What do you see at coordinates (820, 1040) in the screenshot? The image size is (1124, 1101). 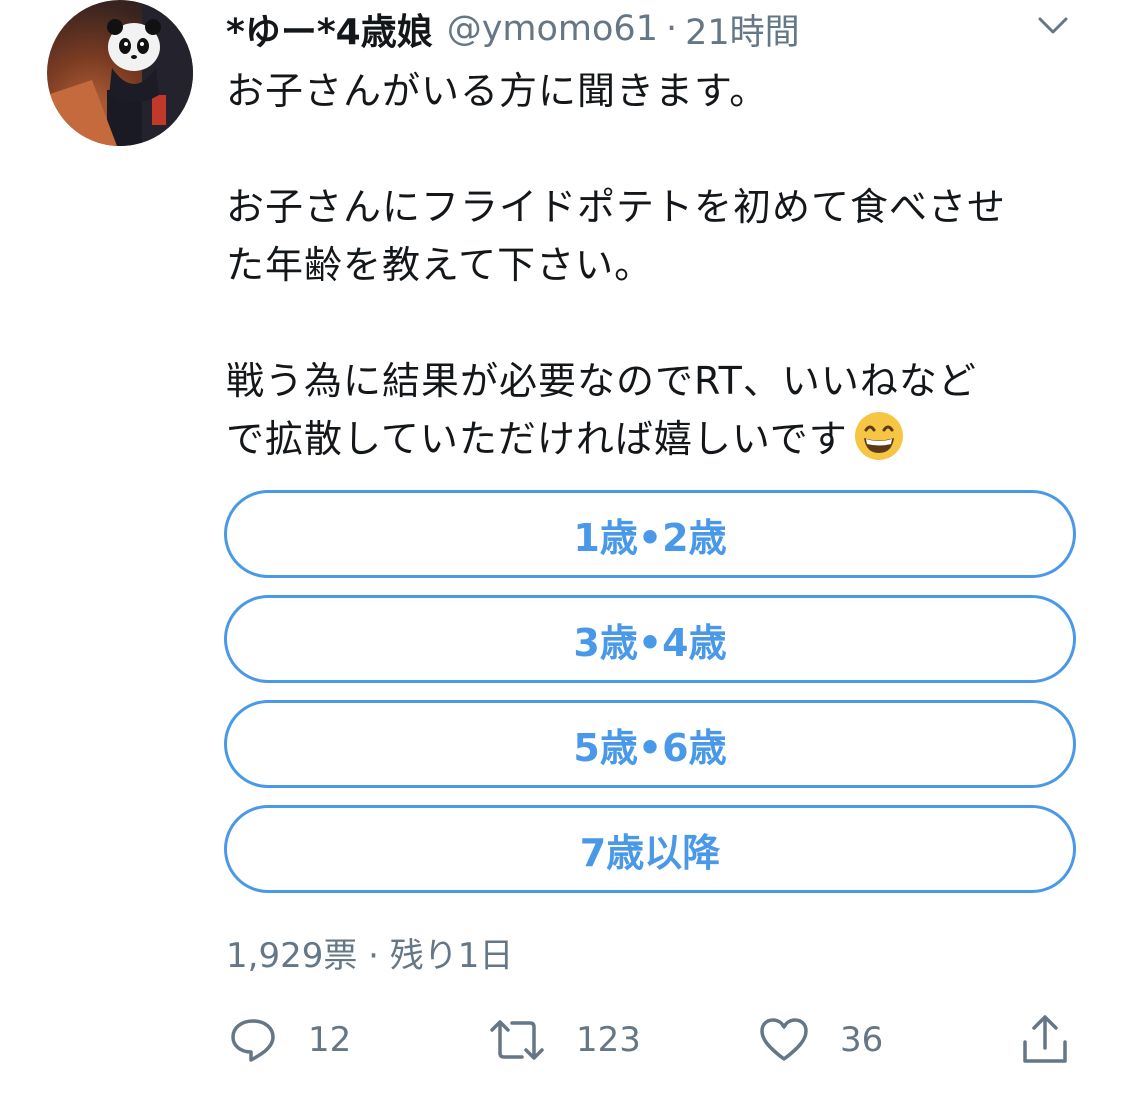 I see `like-button: 36` at bounding box center [820, 1040].